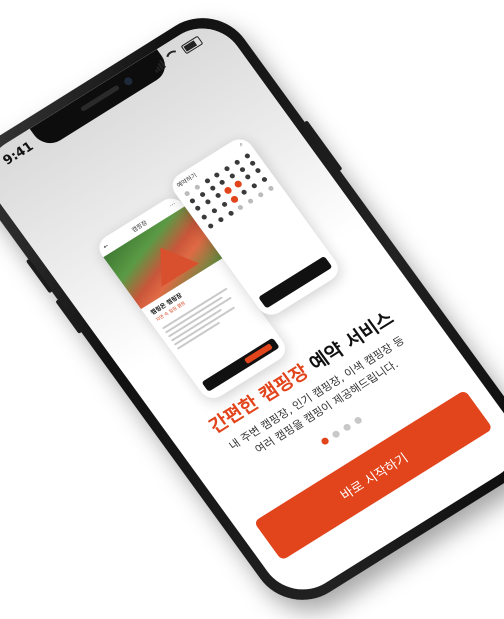 The image size is (504, 619). Describe the element at coordinates (128, 81) in the screenshot. I see `front-camera` at that location.